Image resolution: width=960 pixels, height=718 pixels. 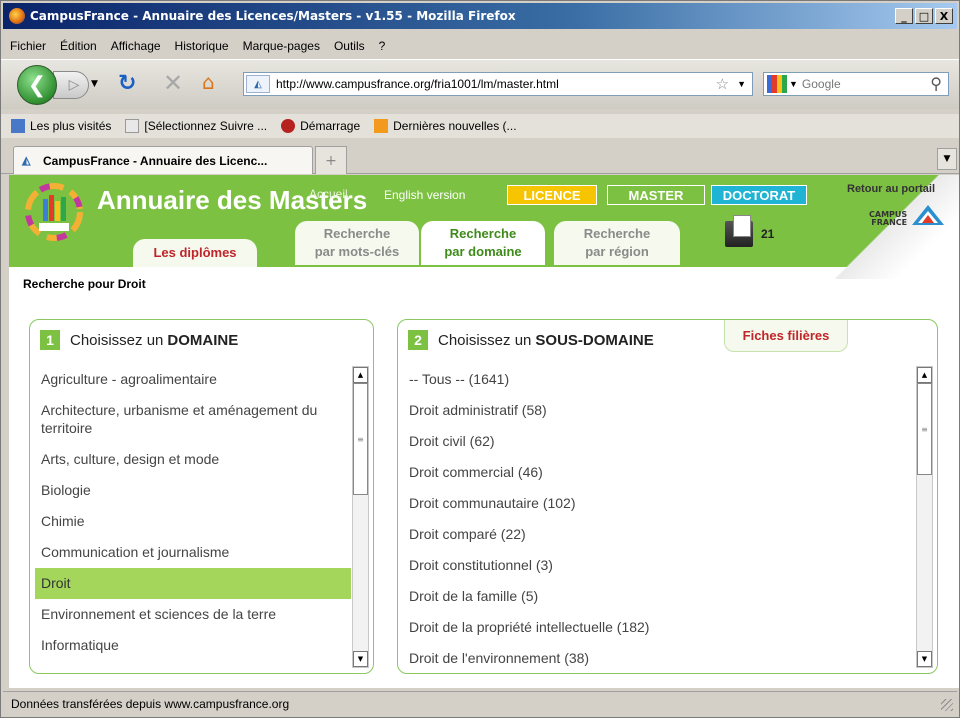 What do you see at coordinates (193, 521) in the screenshot?
I see `list-item: Chimie` at bounding box center [193, 521].